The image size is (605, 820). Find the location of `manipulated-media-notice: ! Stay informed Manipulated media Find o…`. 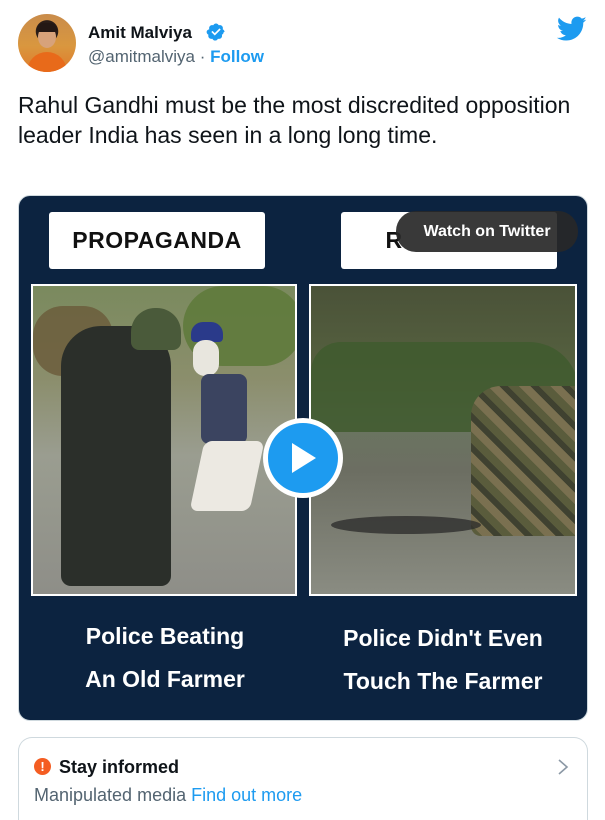

manipulated-media-notice: ! Stay informed Manipulated media Find o… is located at coordinates (303, 778).